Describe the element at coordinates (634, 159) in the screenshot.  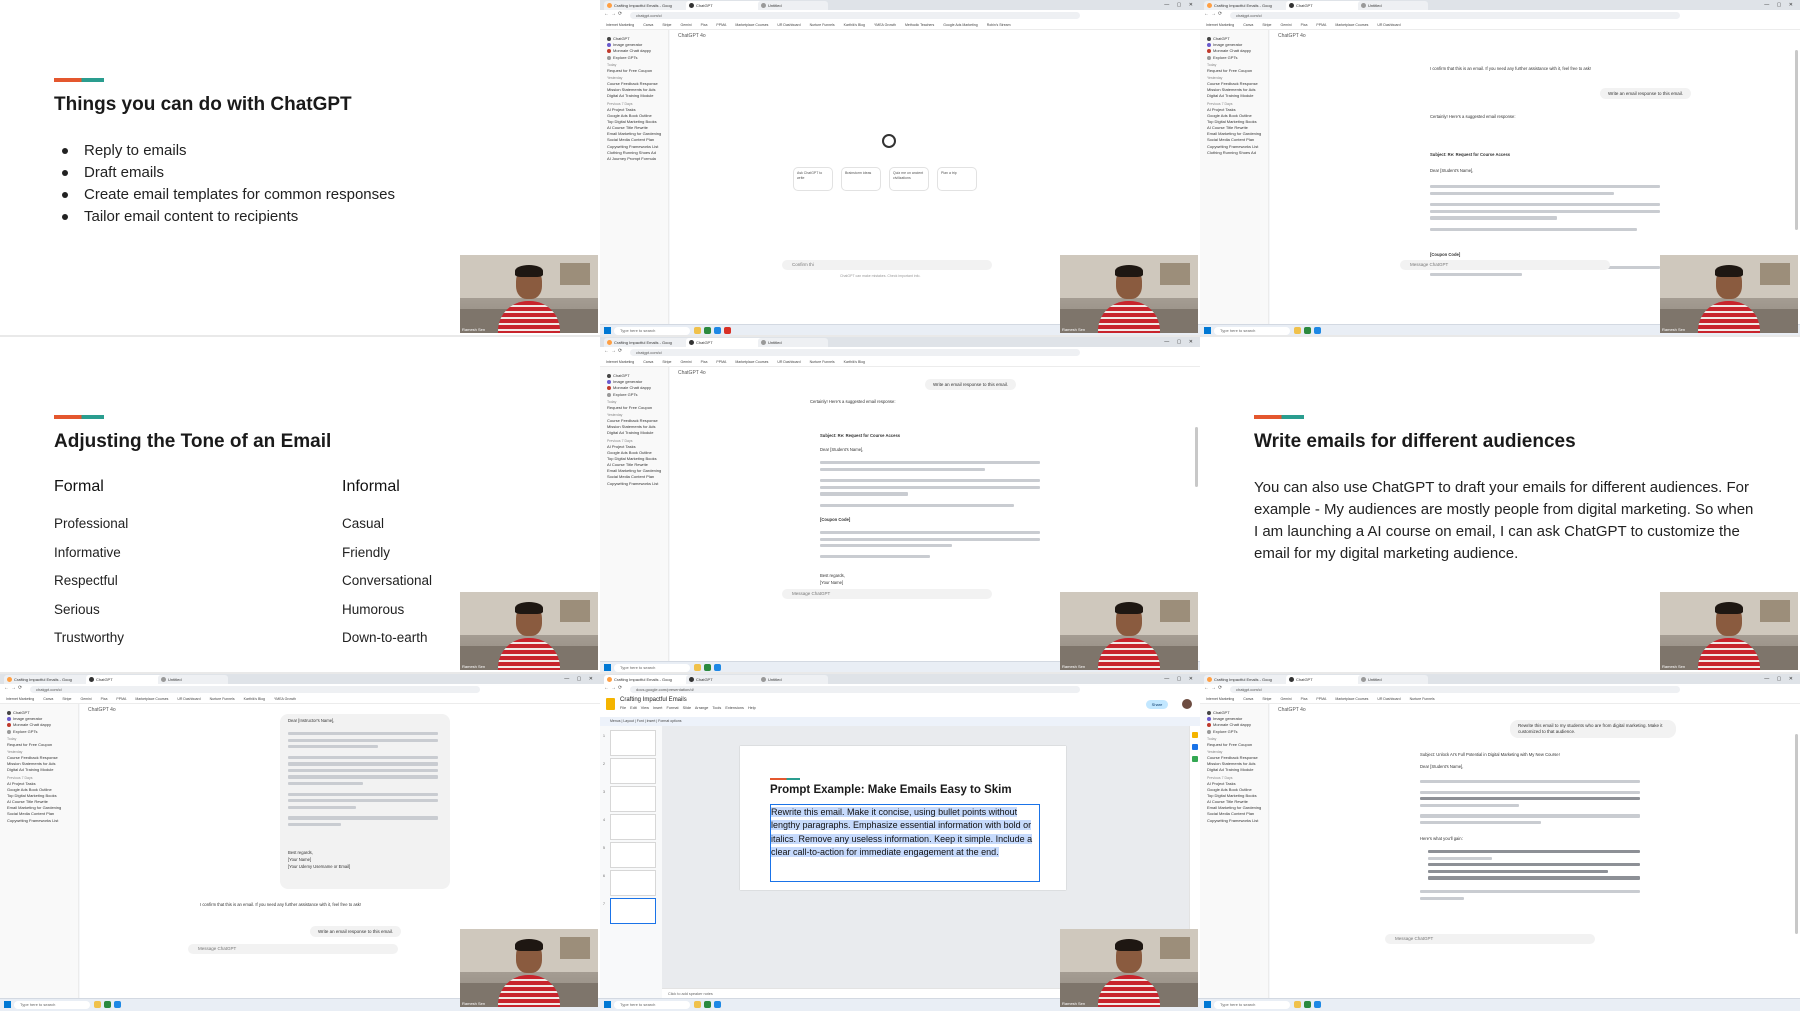
I see `sidebar-history-item: AI Journey Prompt Formula` at that location.